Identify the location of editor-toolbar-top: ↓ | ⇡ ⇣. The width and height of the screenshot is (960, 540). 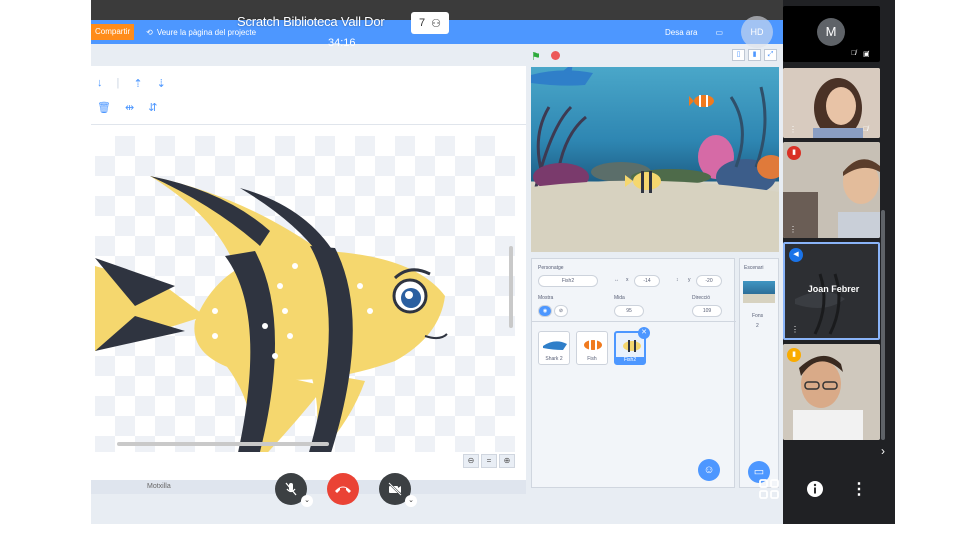
(128, 83).